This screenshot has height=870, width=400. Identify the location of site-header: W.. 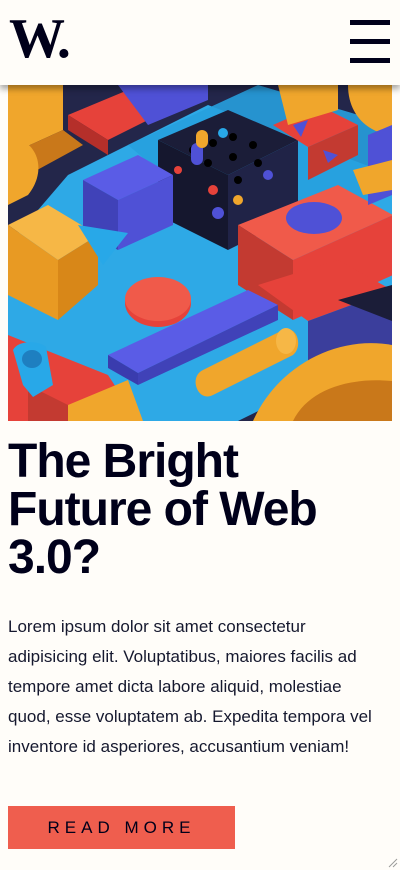
(200, 42).